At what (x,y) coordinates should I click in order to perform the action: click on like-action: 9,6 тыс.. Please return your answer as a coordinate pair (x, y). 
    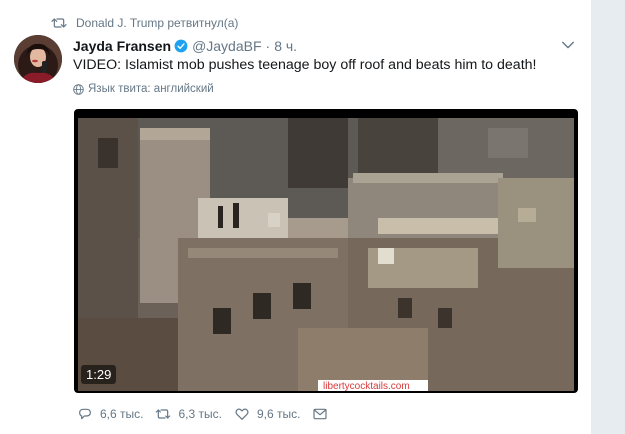
    Looking at the image, I should click on (267, 414).